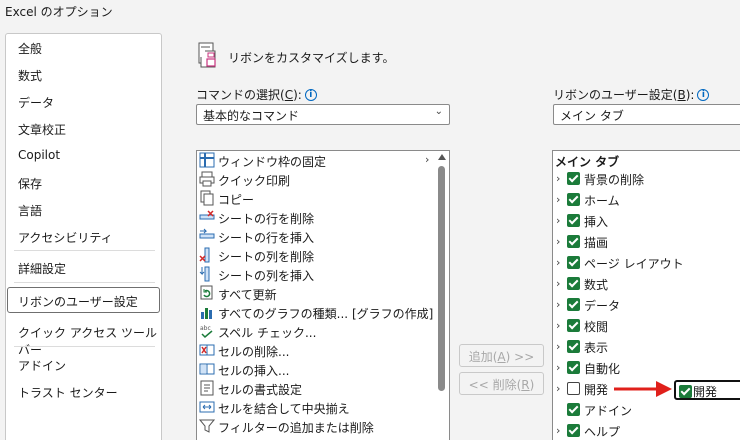 The image size is (740, 440). What do you see at coordinates (646, 347) in the screenshot?
I see `tree-item: › 表示` at bounding box center [646, 347].